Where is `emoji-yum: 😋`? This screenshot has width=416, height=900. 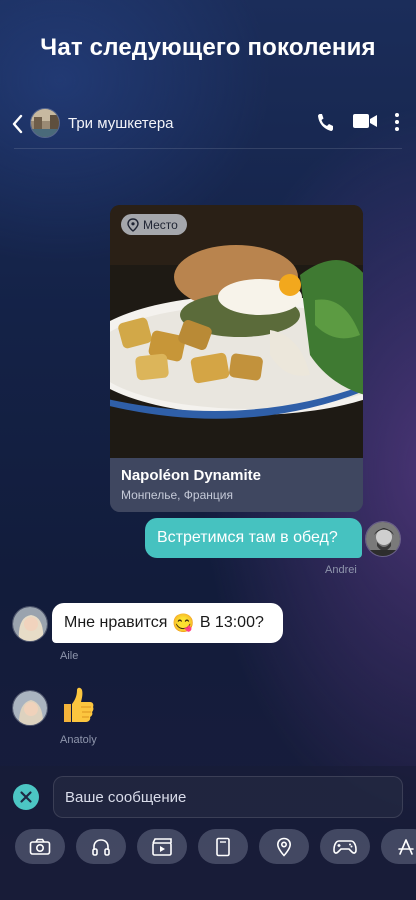
emoji-yum: 😋 is located at coordinates (183, 622).